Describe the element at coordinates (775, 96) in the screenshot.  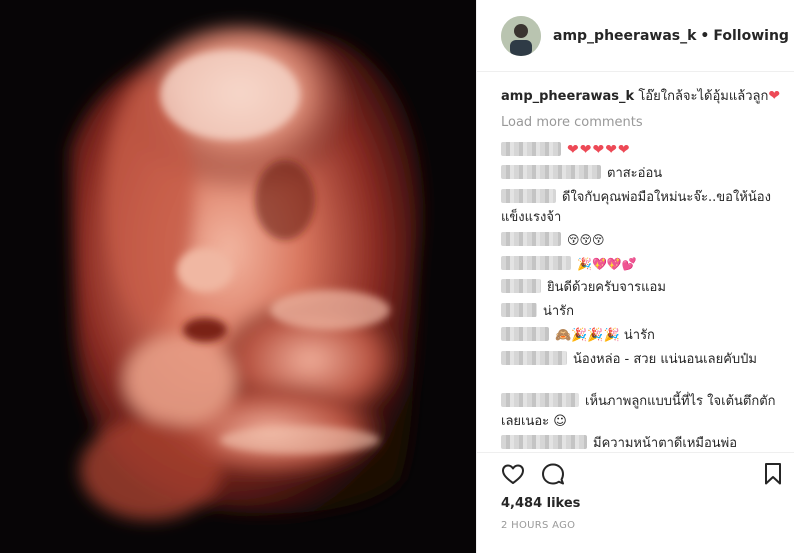
I see `caption-heart: ❤` at that location.